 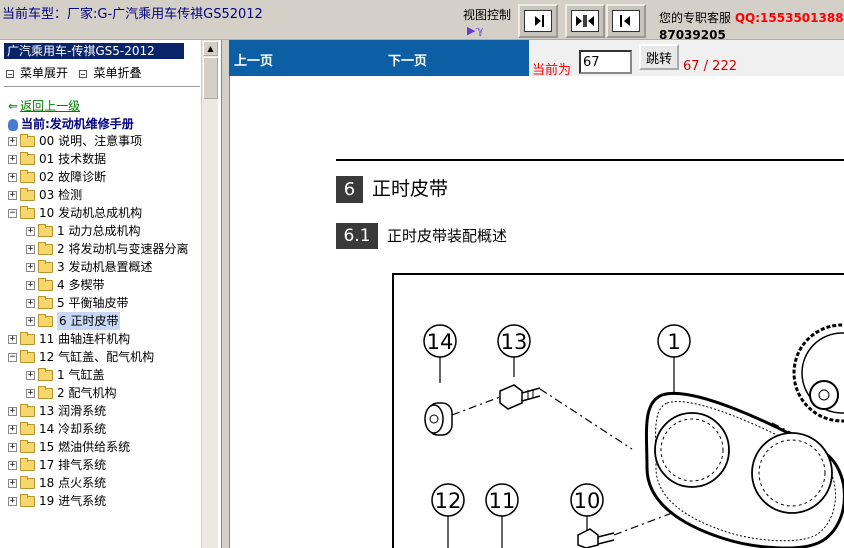 I want to click on tree-item: +01 技术数据, so click(x=57, y=159).